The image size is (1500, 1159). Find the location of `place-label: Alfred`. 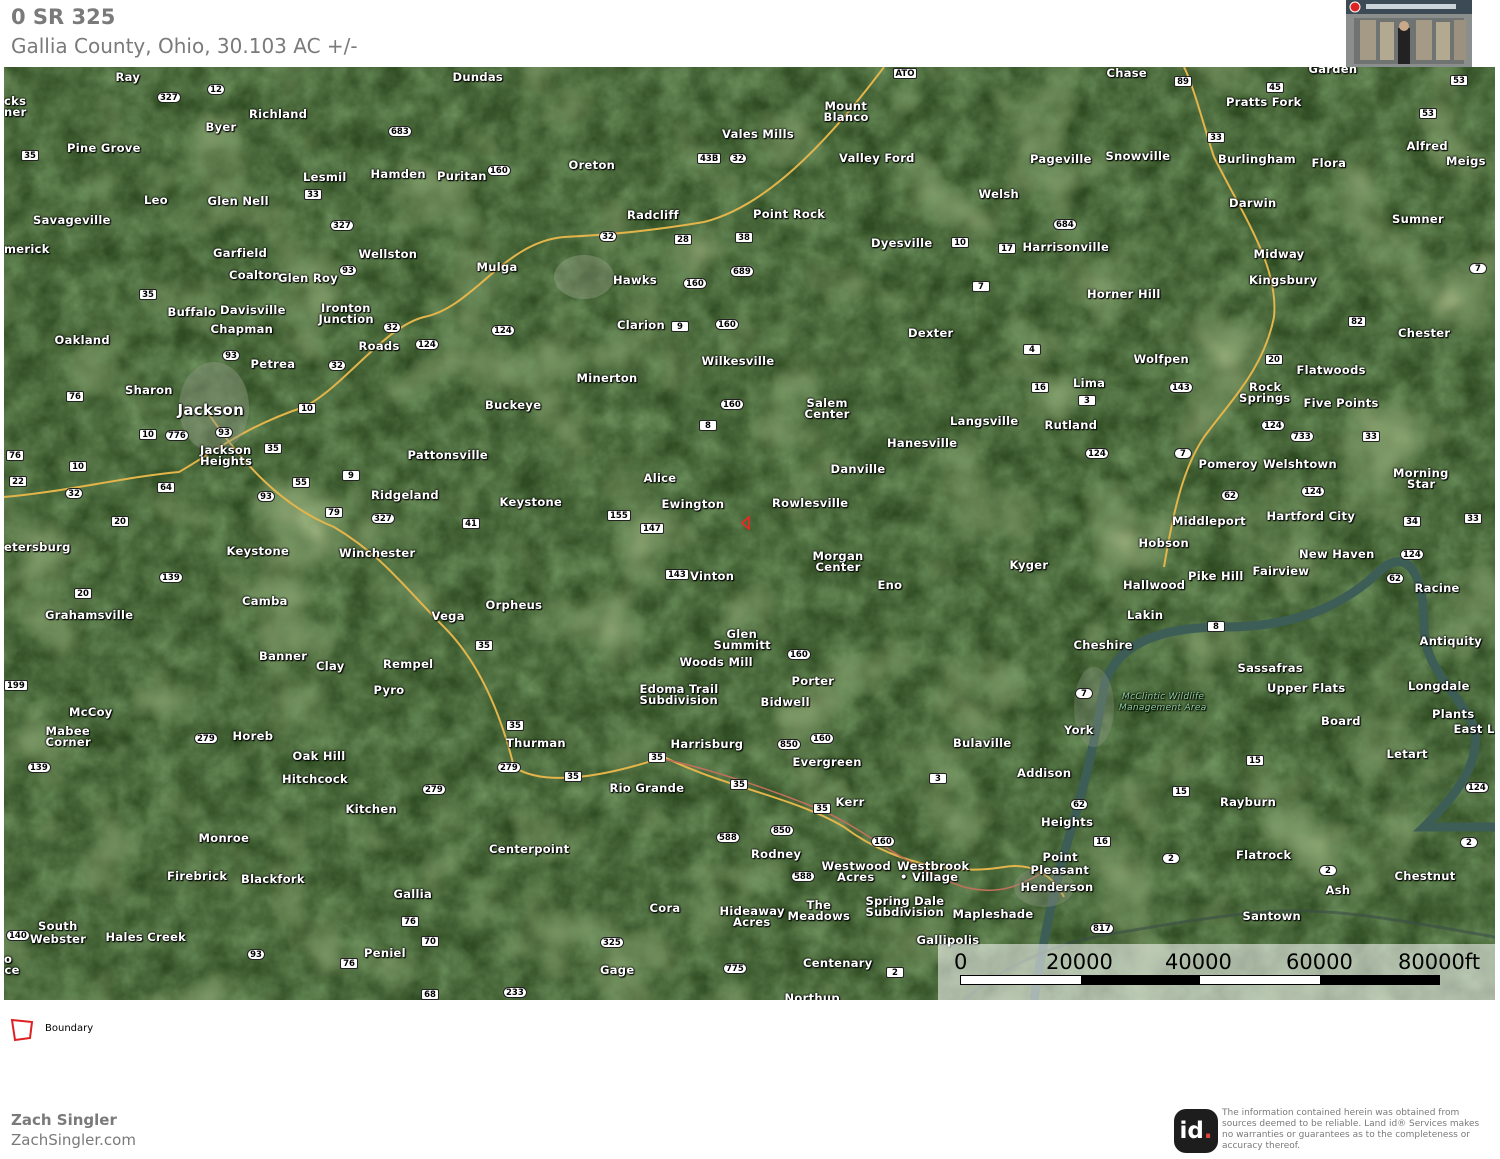

place-label: Alfred is located at coordinates (1427, 145).